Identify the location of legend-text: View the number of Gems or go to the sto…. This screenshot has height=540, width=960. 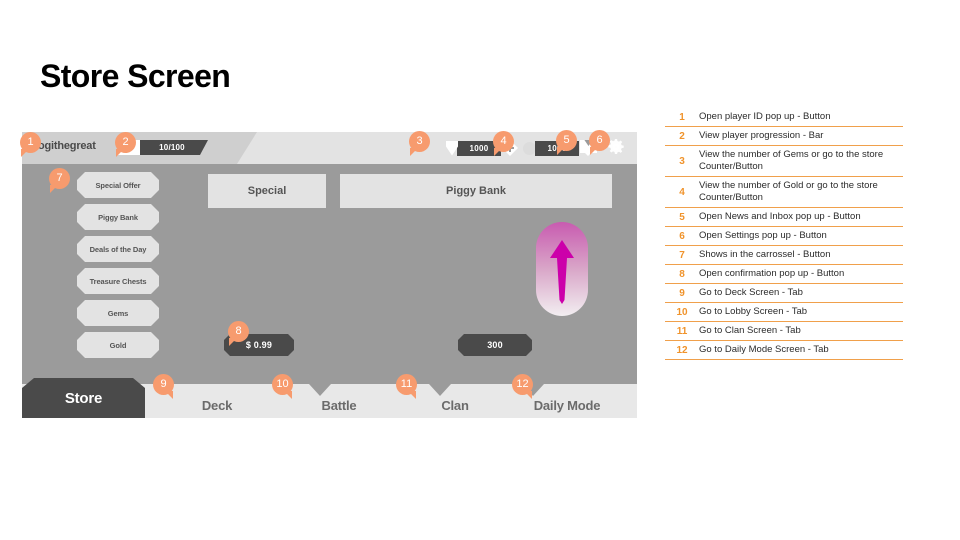
(791, 160).